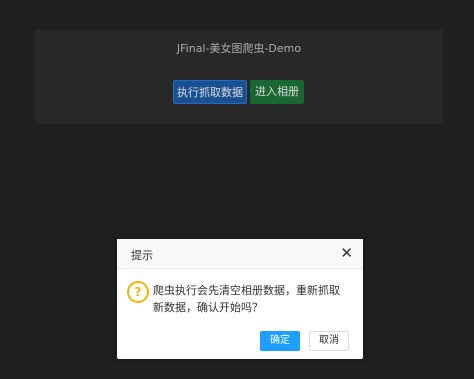 The image size is (474, 379). I want to click on dialog-header: 提示 ✕, so click(240, 254).